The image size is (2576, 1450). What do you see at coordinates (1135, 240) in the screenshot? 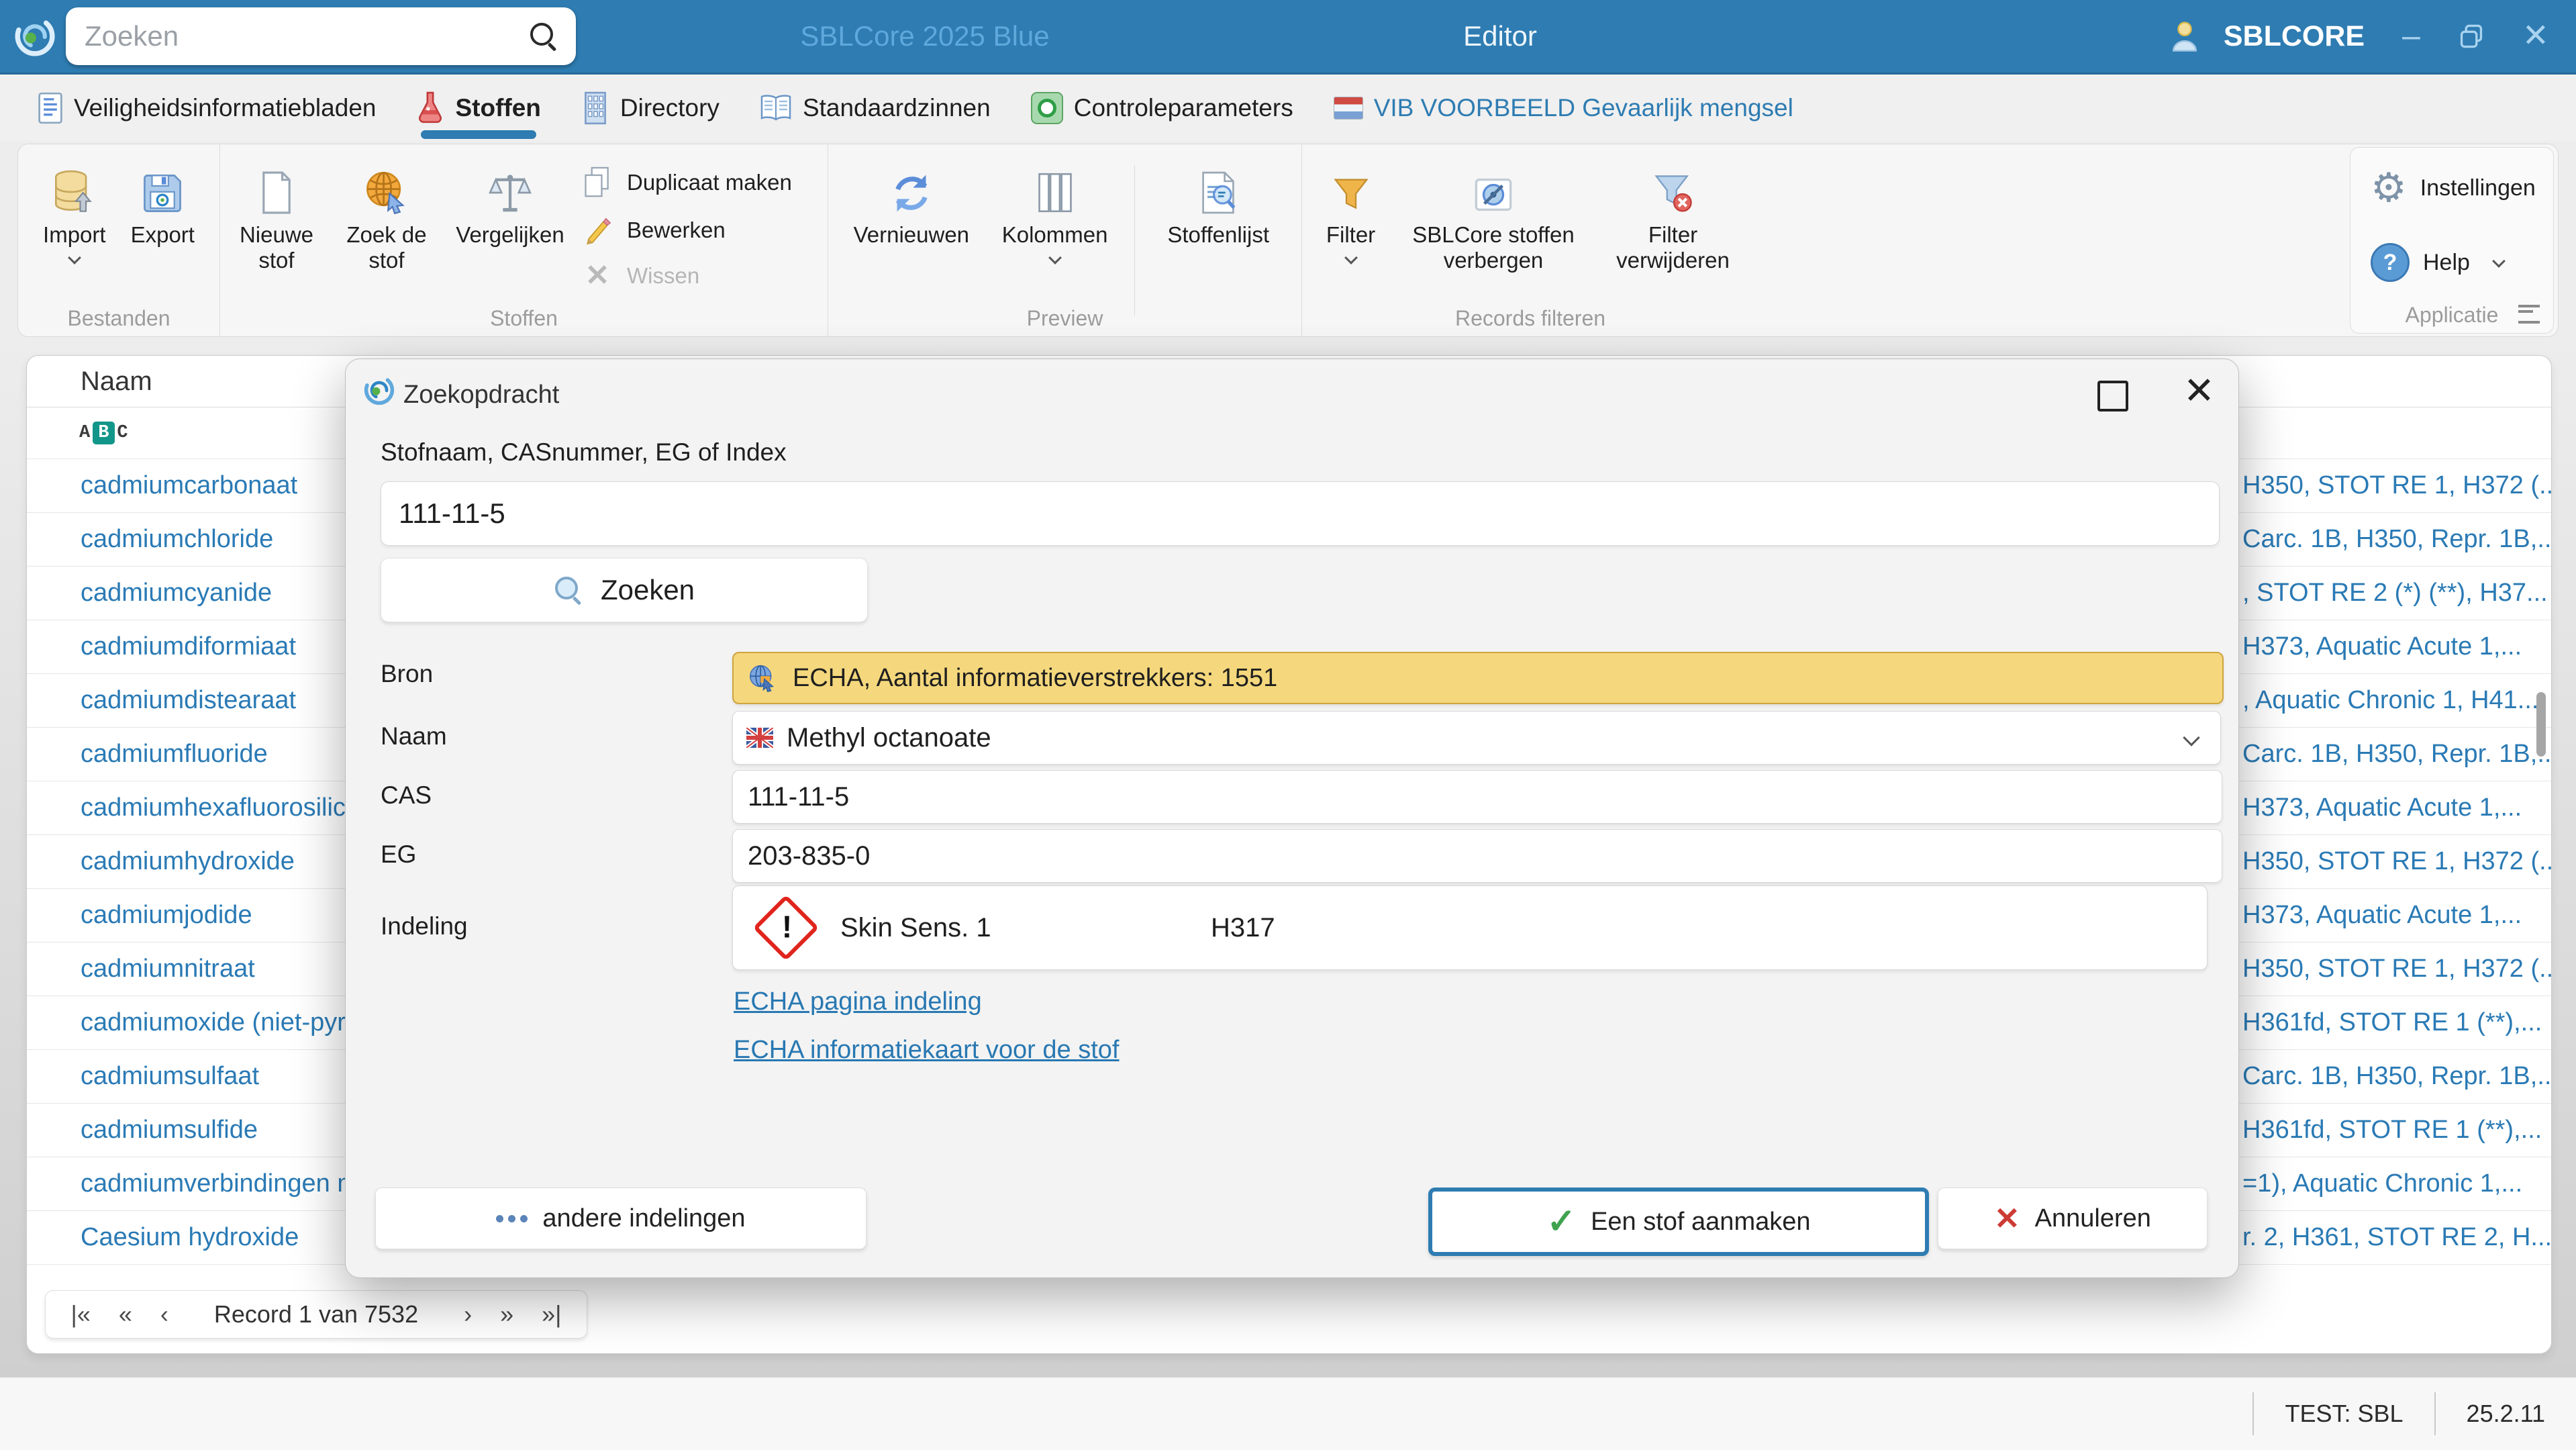
I see `group-separator` at bounding box center [1135, 240].